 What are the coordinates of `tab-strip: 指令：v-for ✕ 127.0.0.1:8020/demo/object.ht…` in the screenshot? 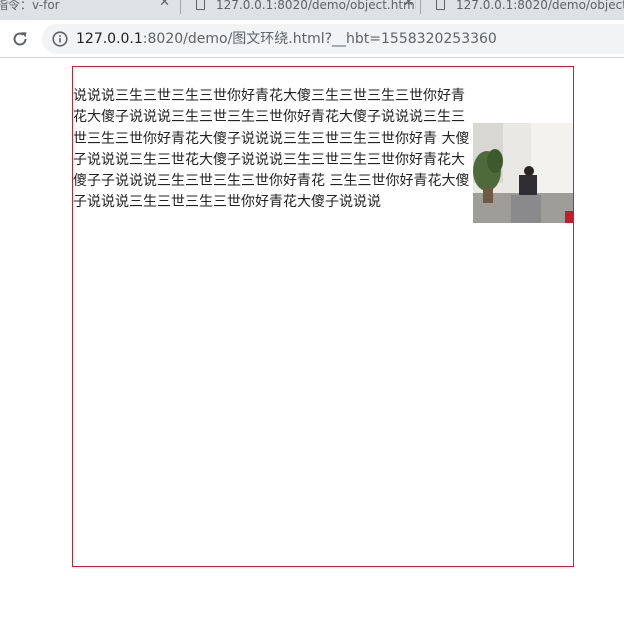 It's located at (312, 10).